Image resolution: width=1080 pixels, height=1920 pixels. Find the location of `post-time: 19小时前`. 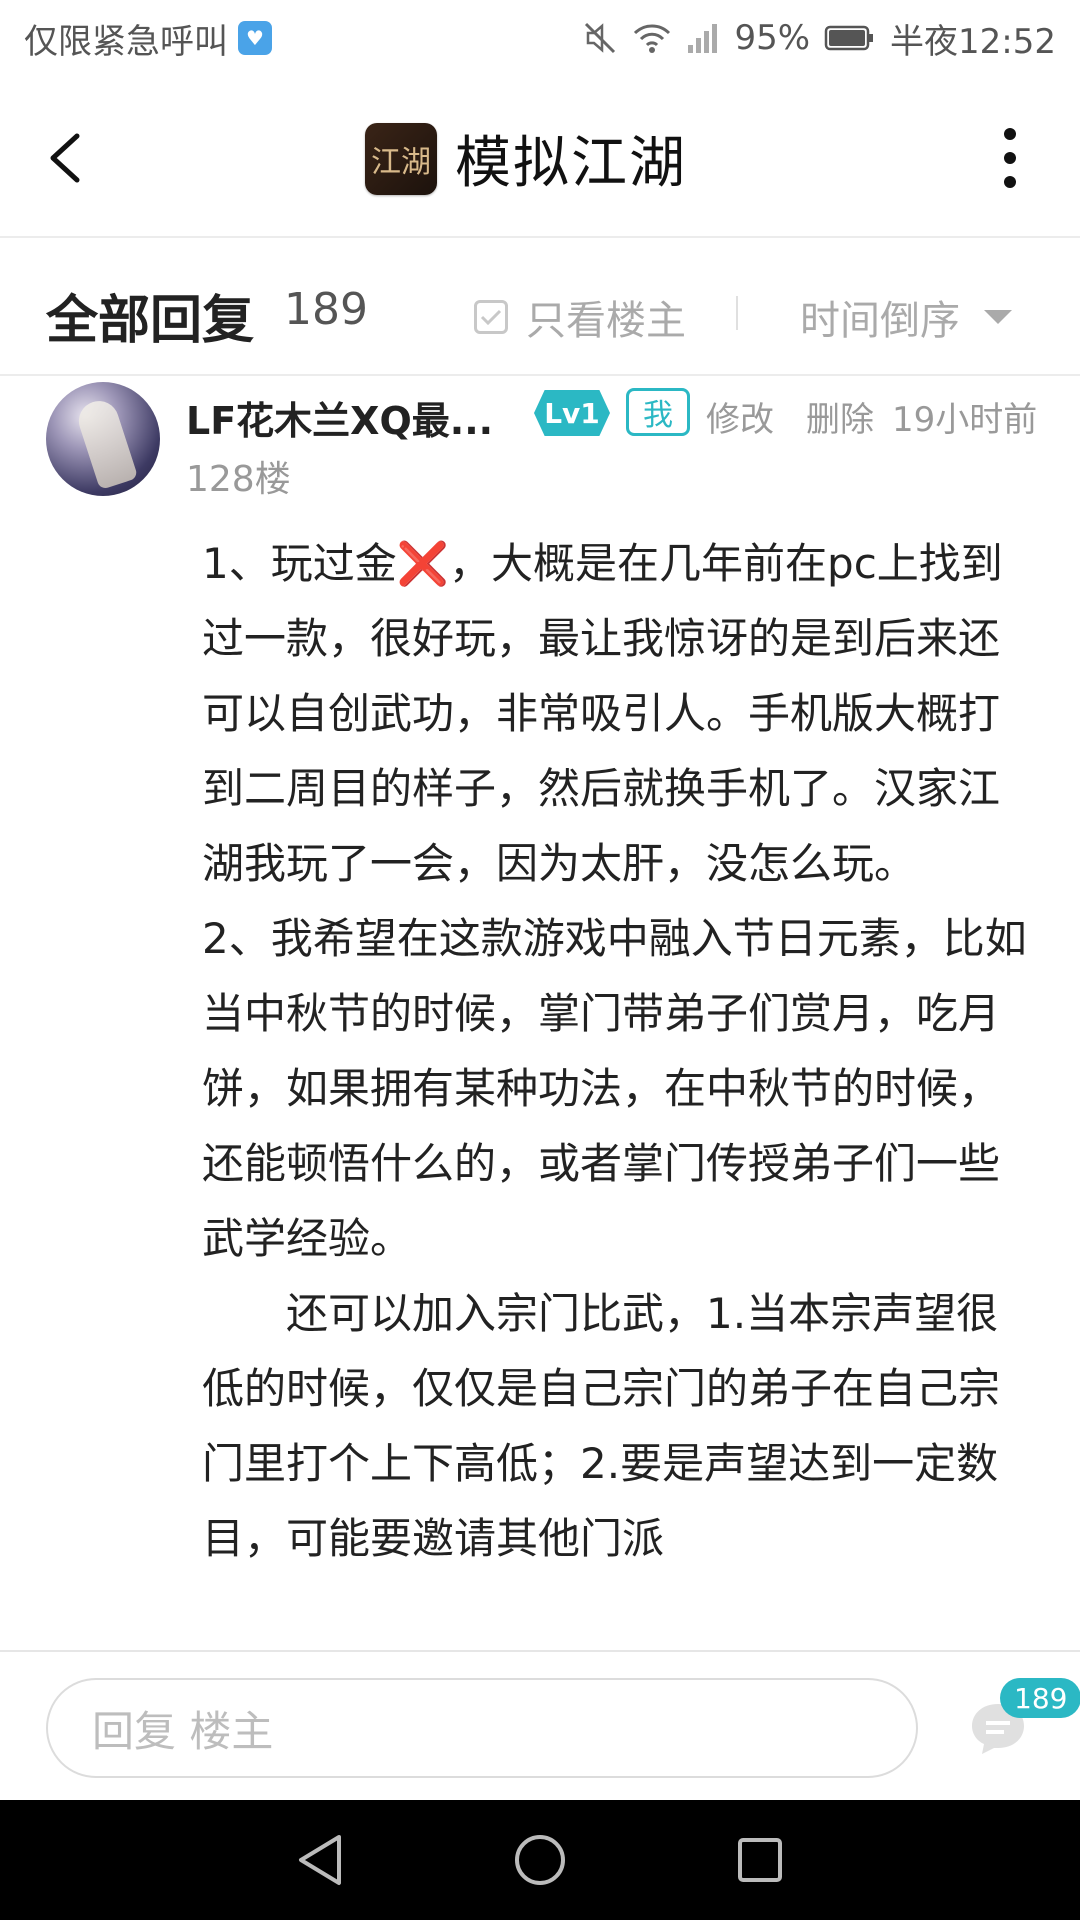

post-time: 19小时前 is located at coordinates (965, 420).